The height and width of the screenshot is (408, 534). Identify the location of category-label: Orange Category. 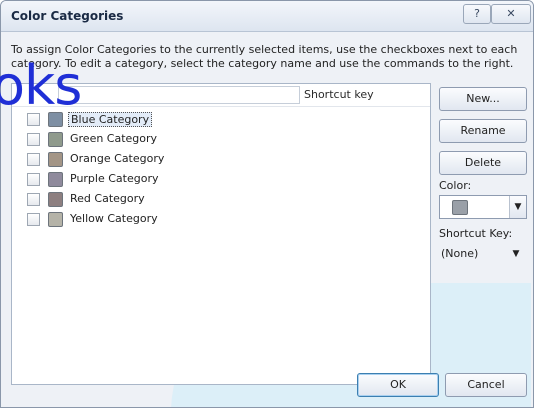
(117, 158).